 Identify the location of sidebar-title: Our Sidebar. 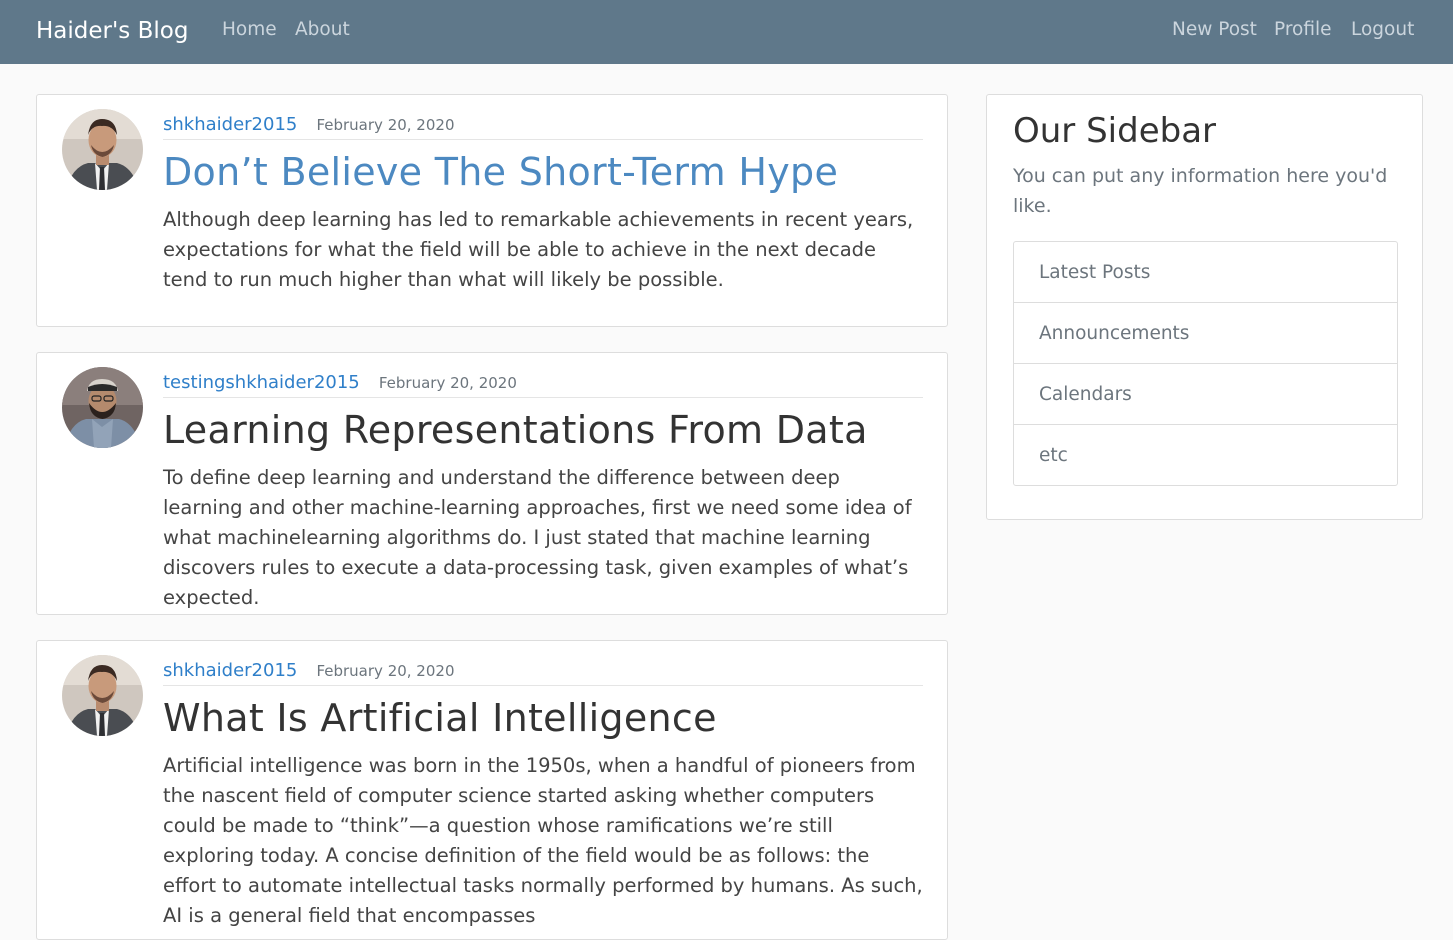
(1115, 131).